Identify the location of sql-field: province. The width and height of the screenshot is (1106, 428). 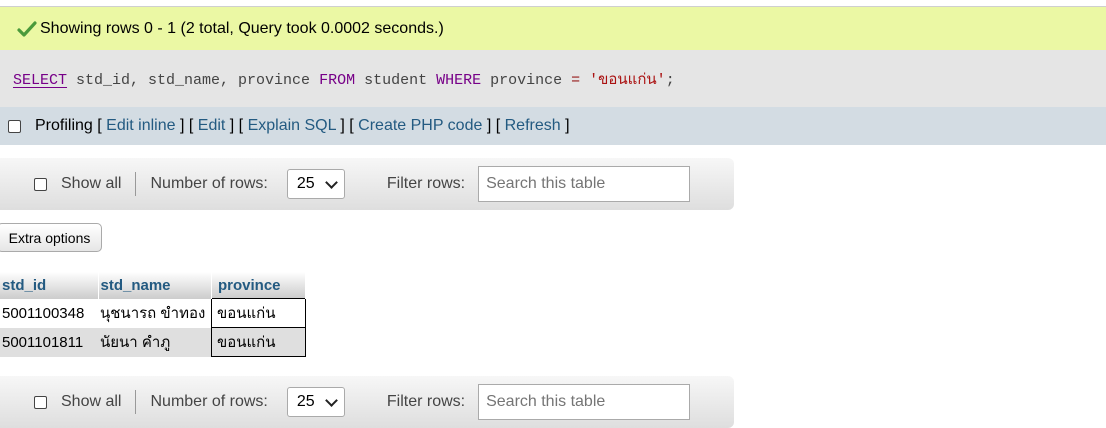
(526, 80).